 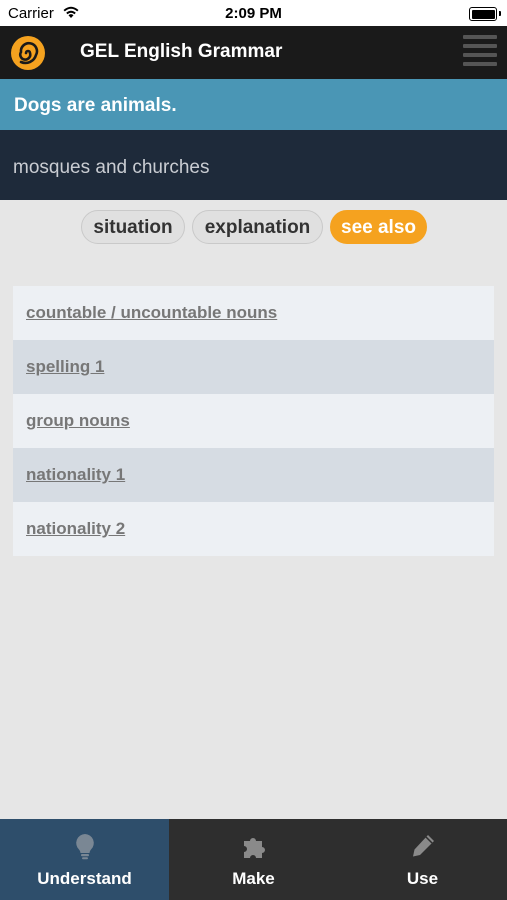 What do you see at coordinates (75, 528) in the screenshot?
I see `link-nationality-2: nationality 2` at bounding box center [75, 528].